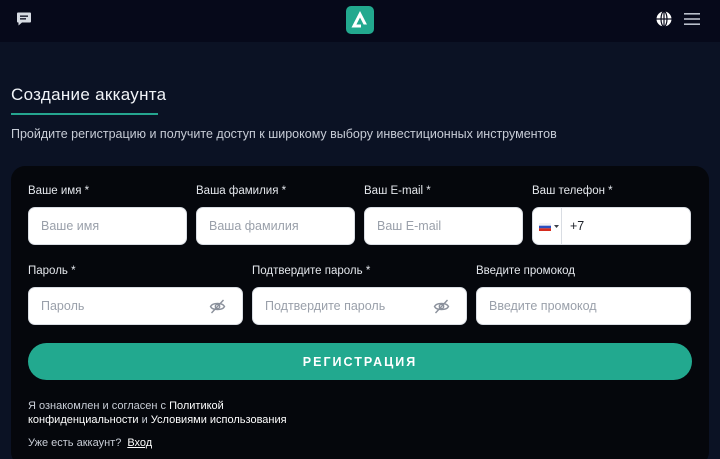 The height and width of the screenshot is (459, 720). I want to click on last-name-label: Ваша фамилия *, so click(241, 191).